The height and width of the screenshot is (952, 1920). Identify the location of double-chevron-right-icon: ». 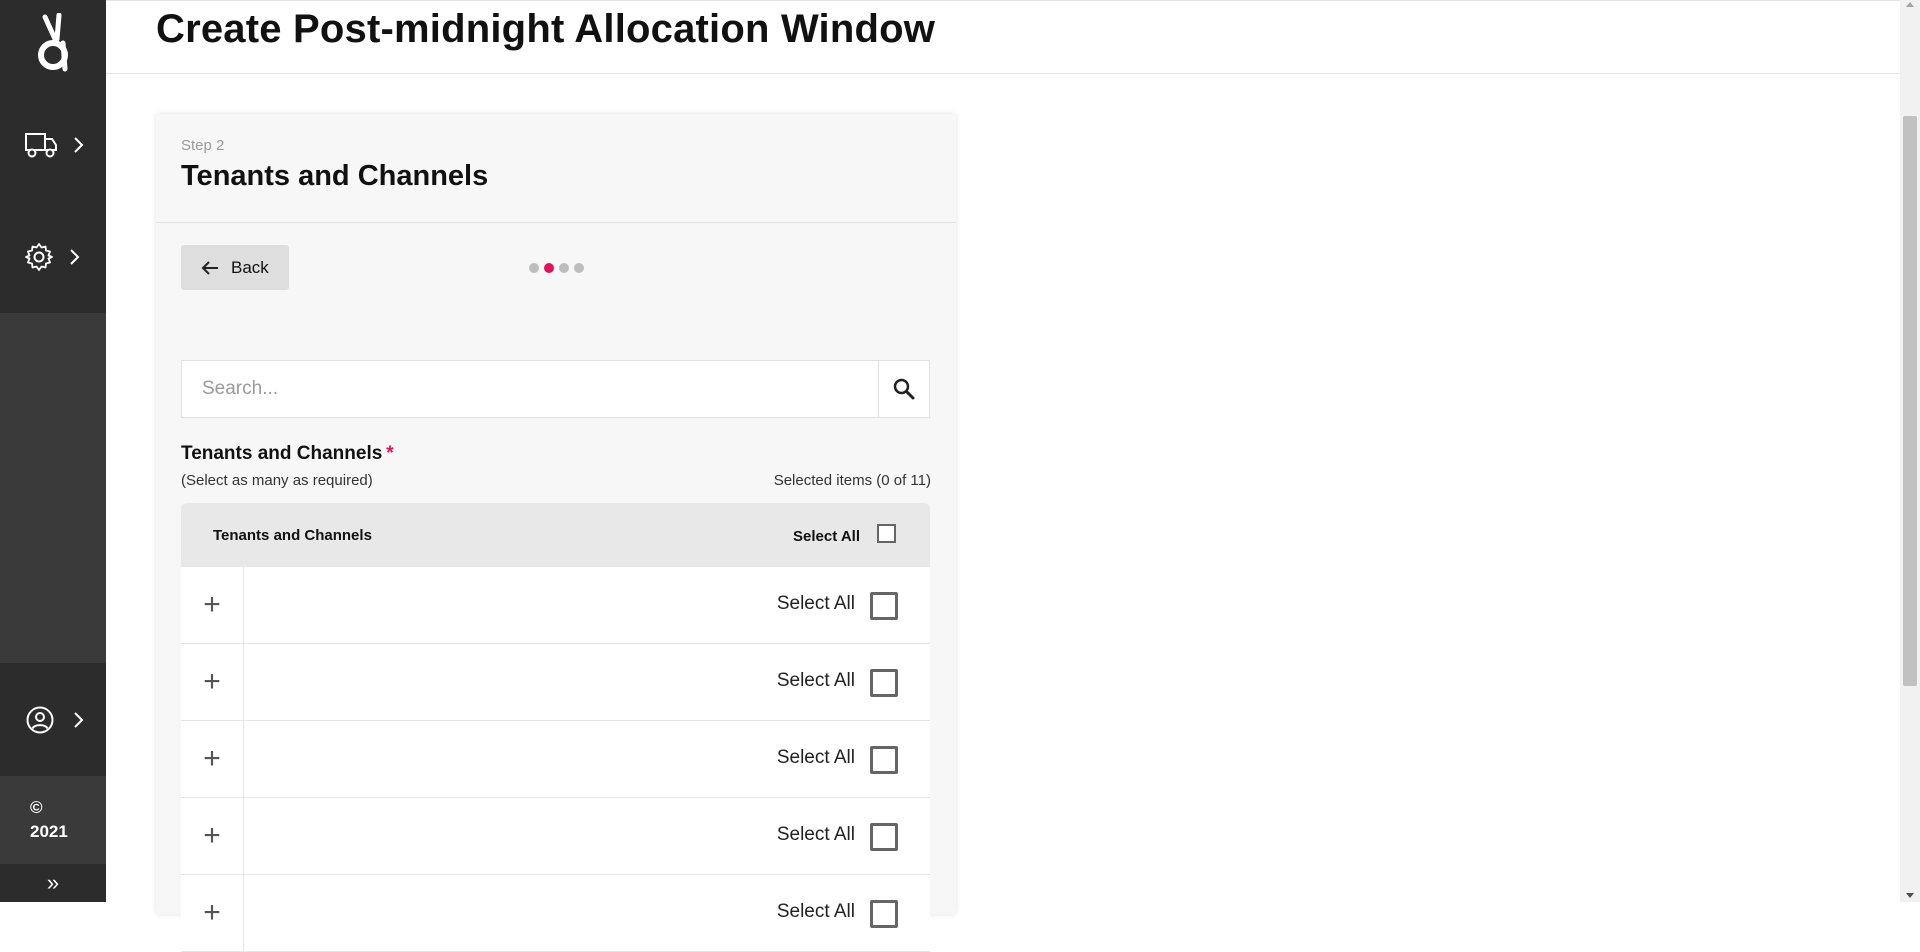
(53, 882).